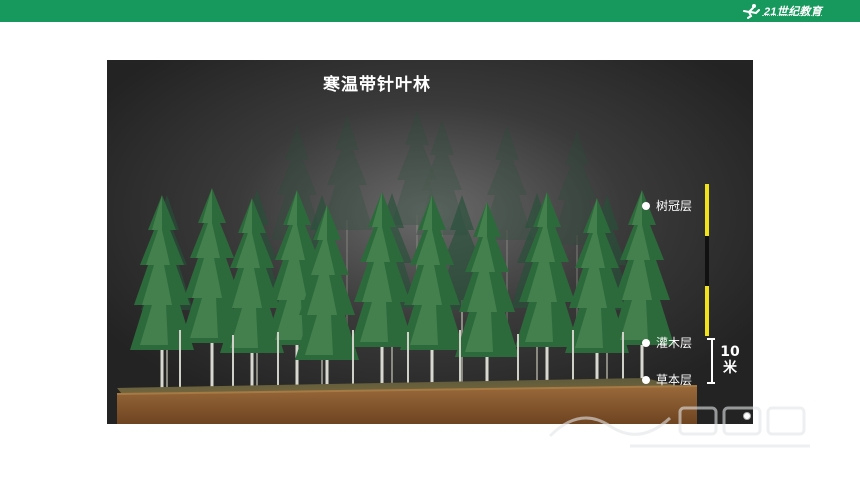 The width and height of the screenshot is (860, 484). What do you see at coordinates (646, 205) in the screenshot?
I see `canopy-marker-icon` at bounding box center [646, 205].